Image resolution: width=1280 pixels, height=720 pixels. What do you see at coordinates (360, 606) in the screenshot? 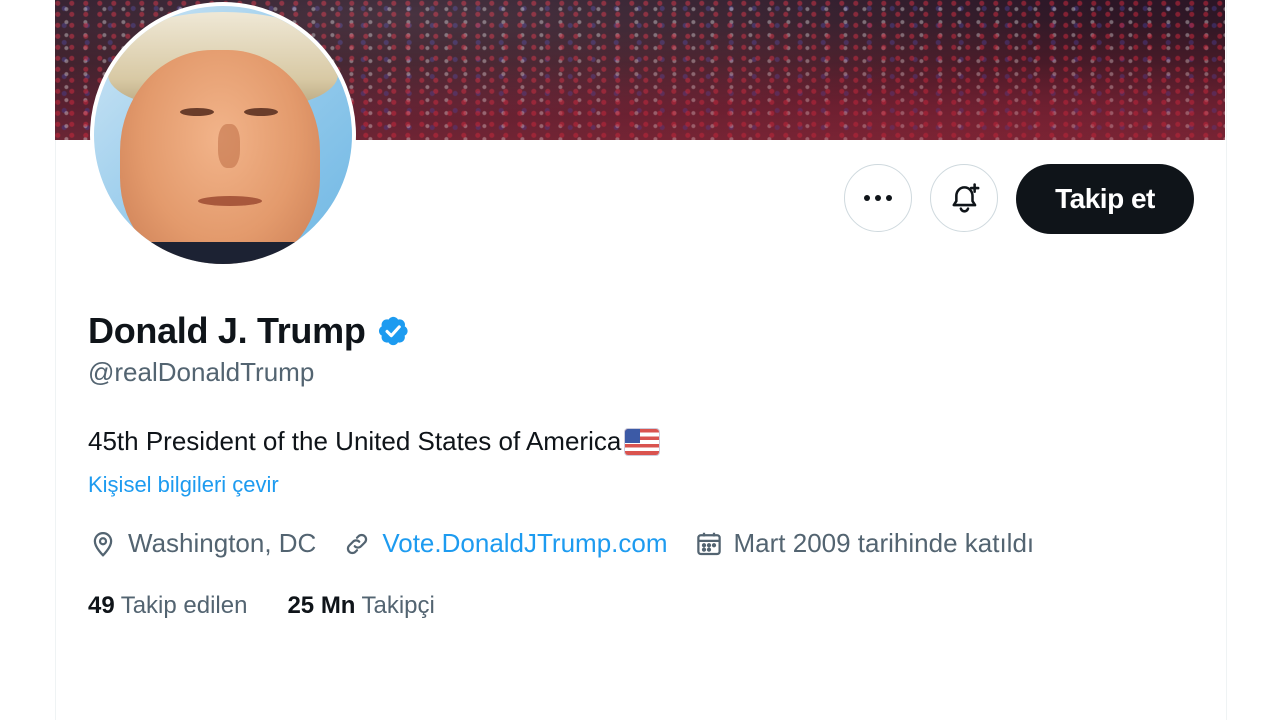
I see `followers-stat: 25 Mn Takipçi` at bounding box center [360, 606].